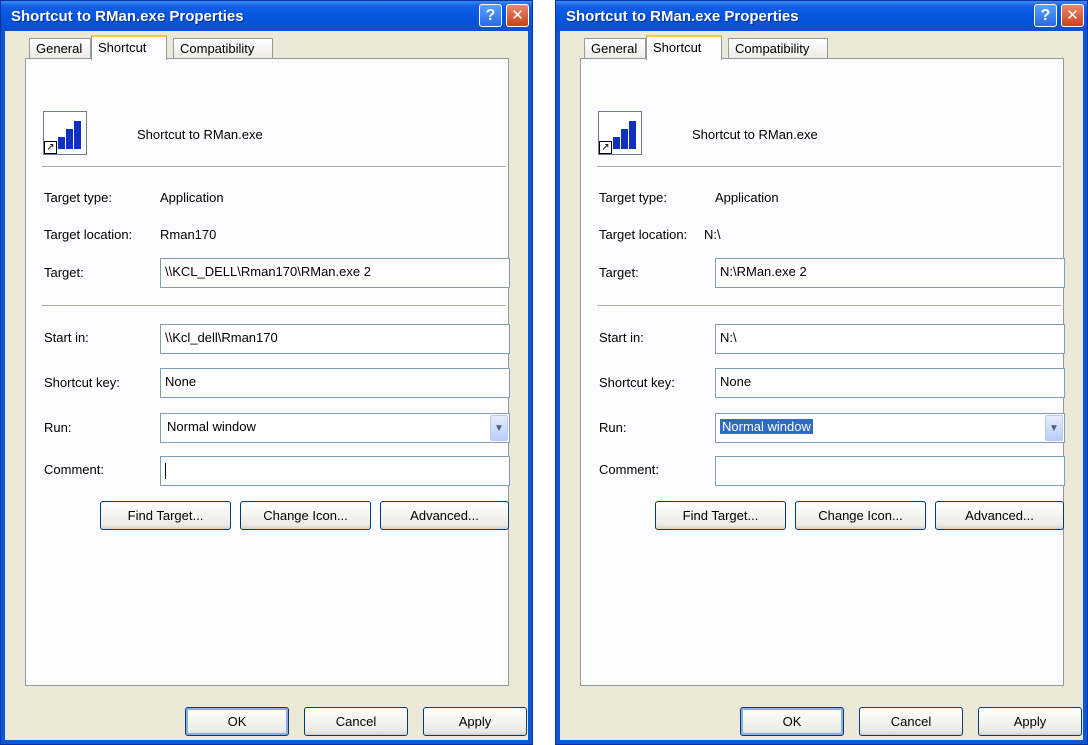 Image resolution: width=1088 pixels, height=745 pixels. Describe the element at coordinates (890, 339) in the screenshot. I see `start-in-field: N:\` at that location.